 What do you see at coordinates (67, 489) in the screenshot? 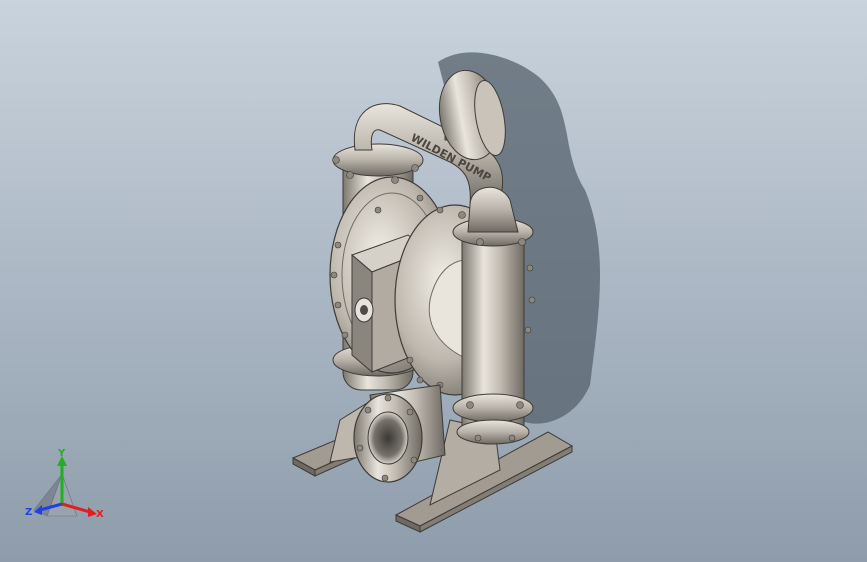
I see `orientation-triad: Y X Z` at bounding box center [67, 489].